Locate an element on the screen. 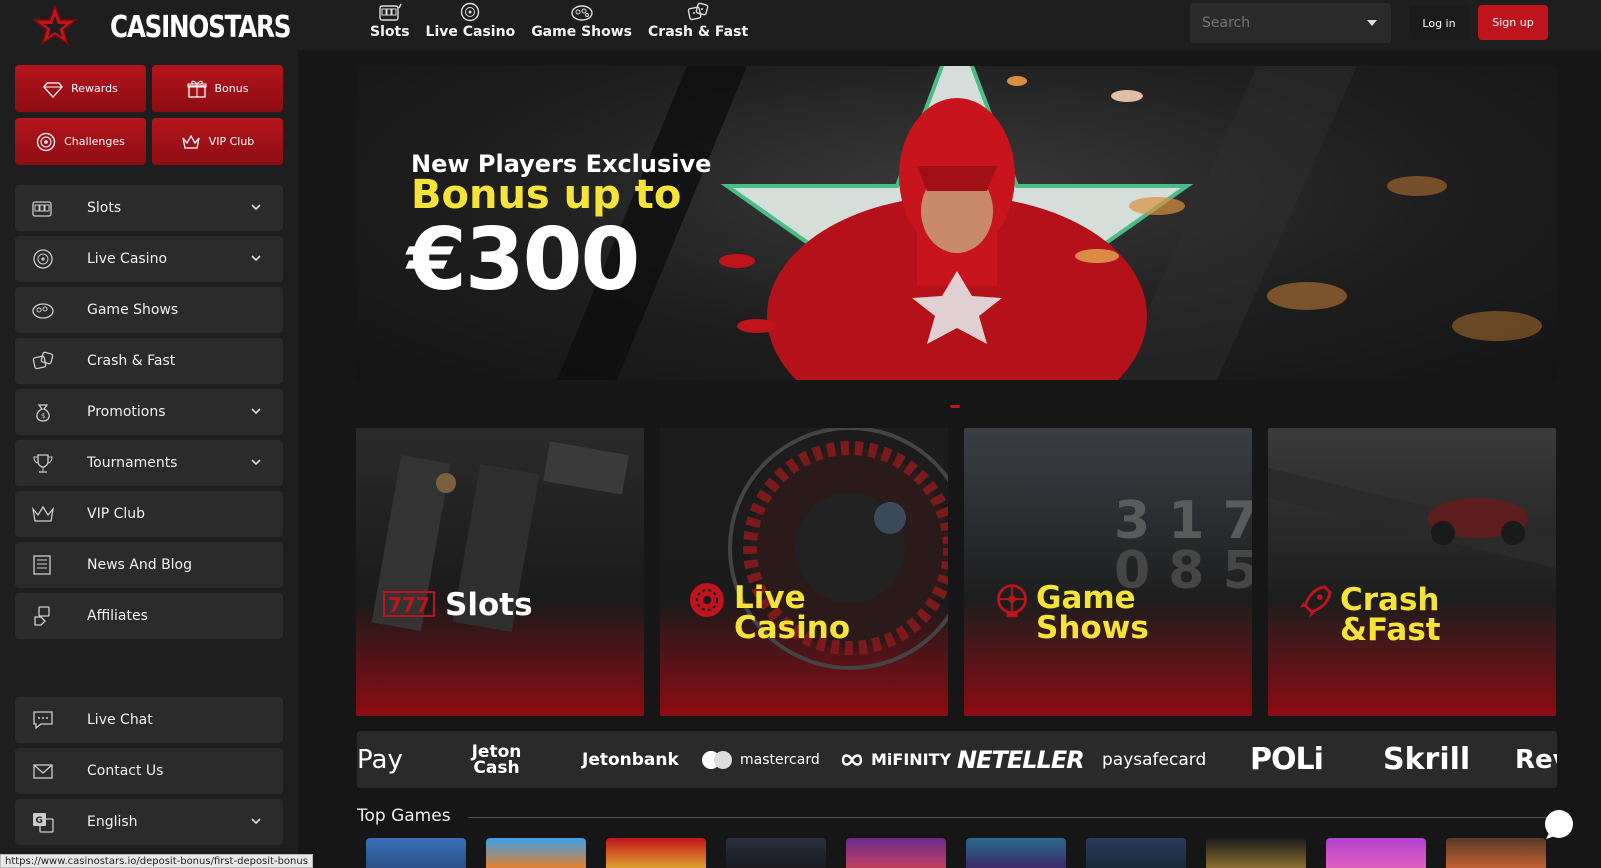  chat-bubble-icon is located at coordinates (1559, 825).